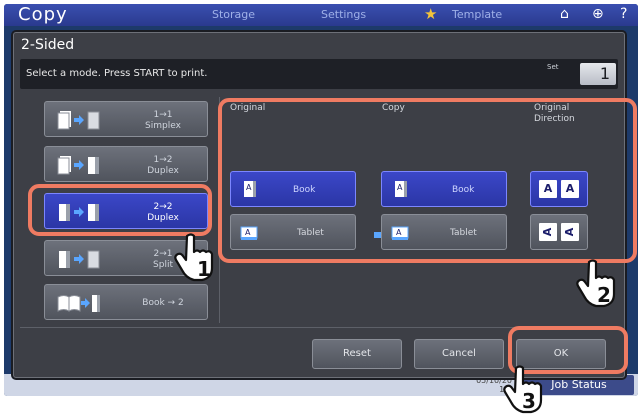  I want to click on mode-name: Duplex, so click(163, 171).